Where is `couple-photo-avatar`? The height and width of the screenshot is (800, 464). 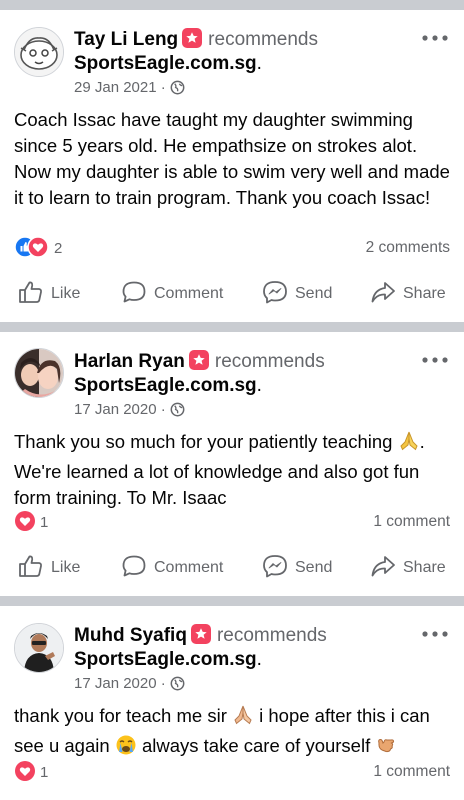 couple-photo-avatar is located at coordinates (39, 373).